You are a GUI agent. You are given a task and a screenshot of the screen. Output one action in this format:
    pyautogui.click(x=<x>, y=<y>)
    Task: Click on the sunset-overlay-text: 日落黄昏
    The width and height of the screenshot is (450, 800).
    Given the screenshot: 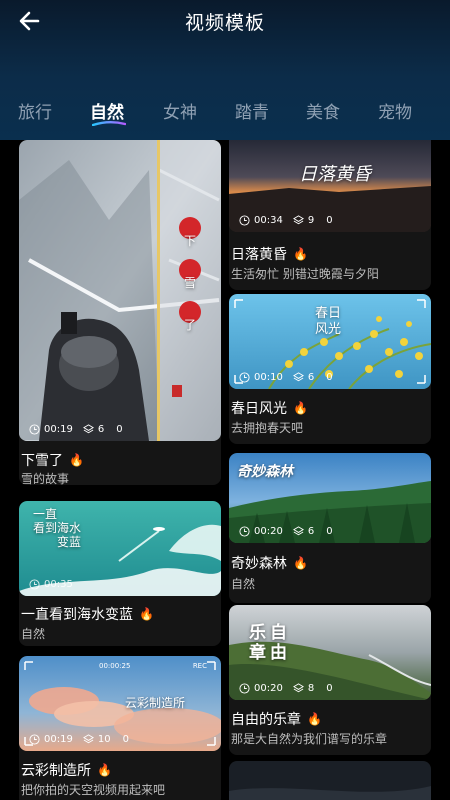 What is the action you would take?
    pyautogui.click(x=335, y=174)
    